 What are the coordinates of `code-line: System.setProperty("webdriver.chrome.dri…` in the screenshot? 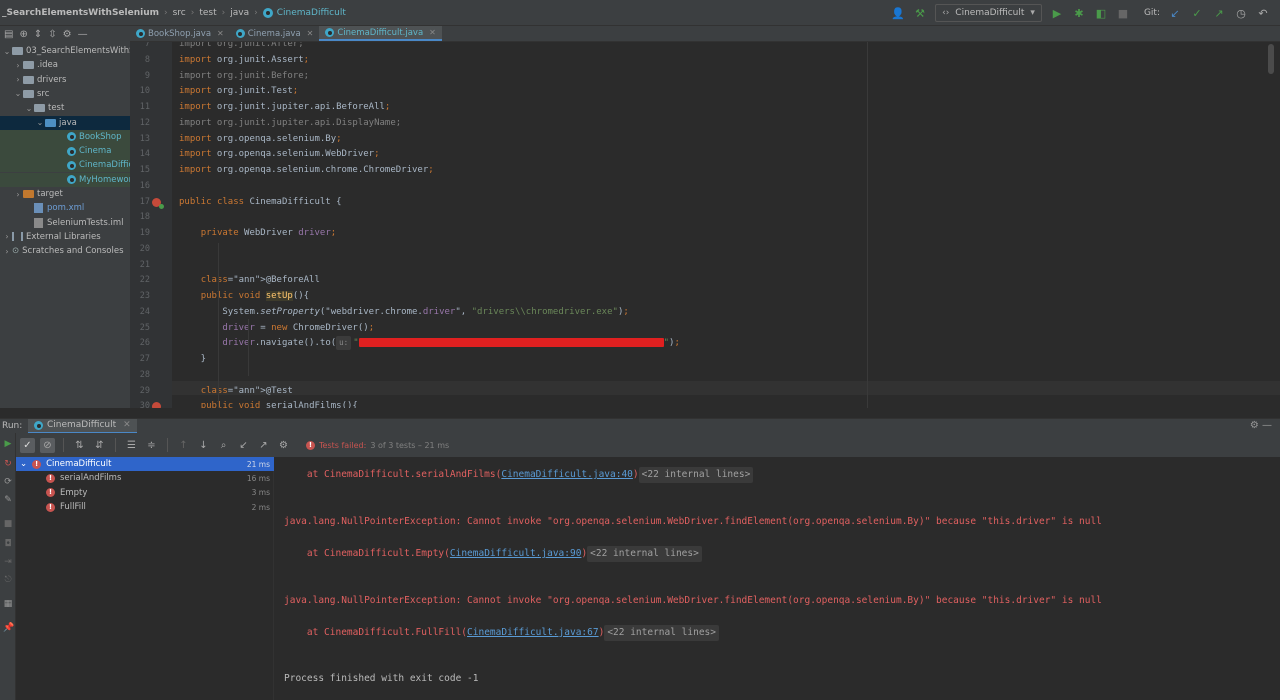 It's located at (403, 312).